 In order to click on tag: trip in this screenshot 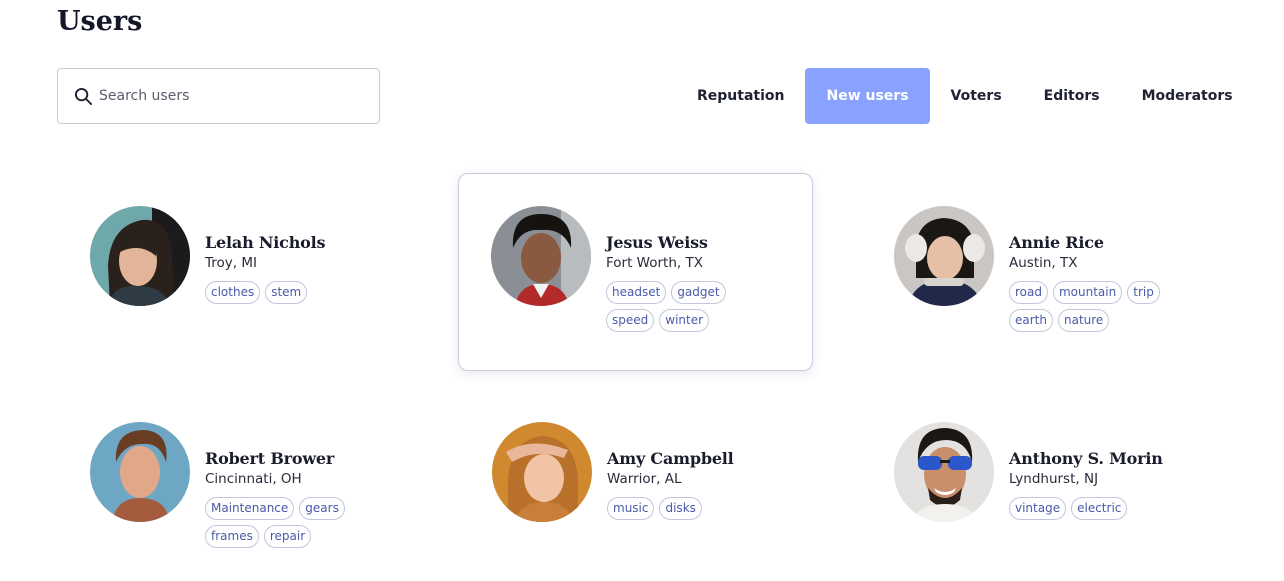, I will do `click(1143, 292)`.